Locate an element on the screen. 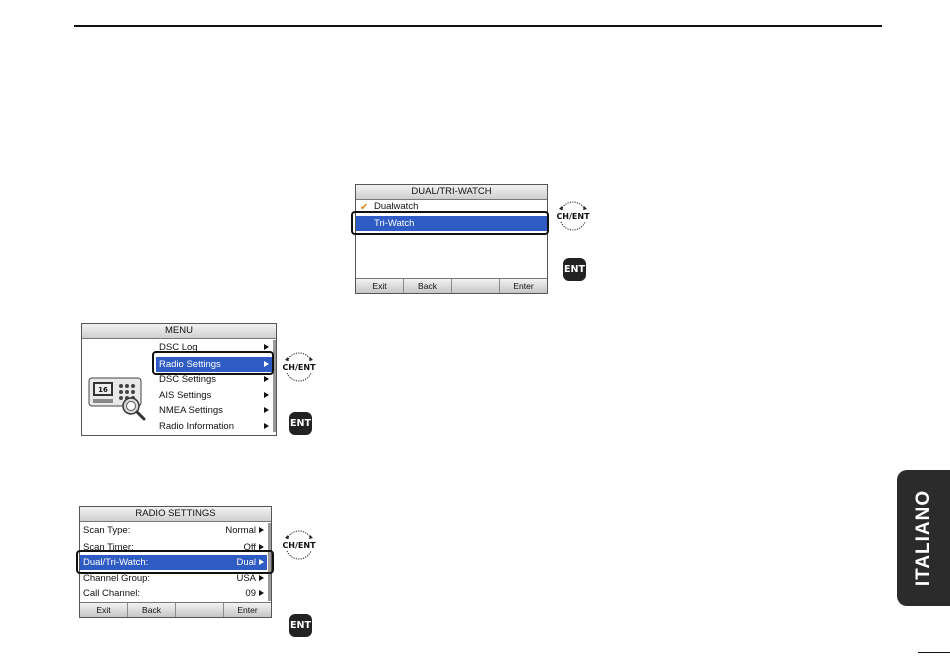 The width and height of the screenshot is (950, 670). footer-rule is located at coordinates (934, 652).